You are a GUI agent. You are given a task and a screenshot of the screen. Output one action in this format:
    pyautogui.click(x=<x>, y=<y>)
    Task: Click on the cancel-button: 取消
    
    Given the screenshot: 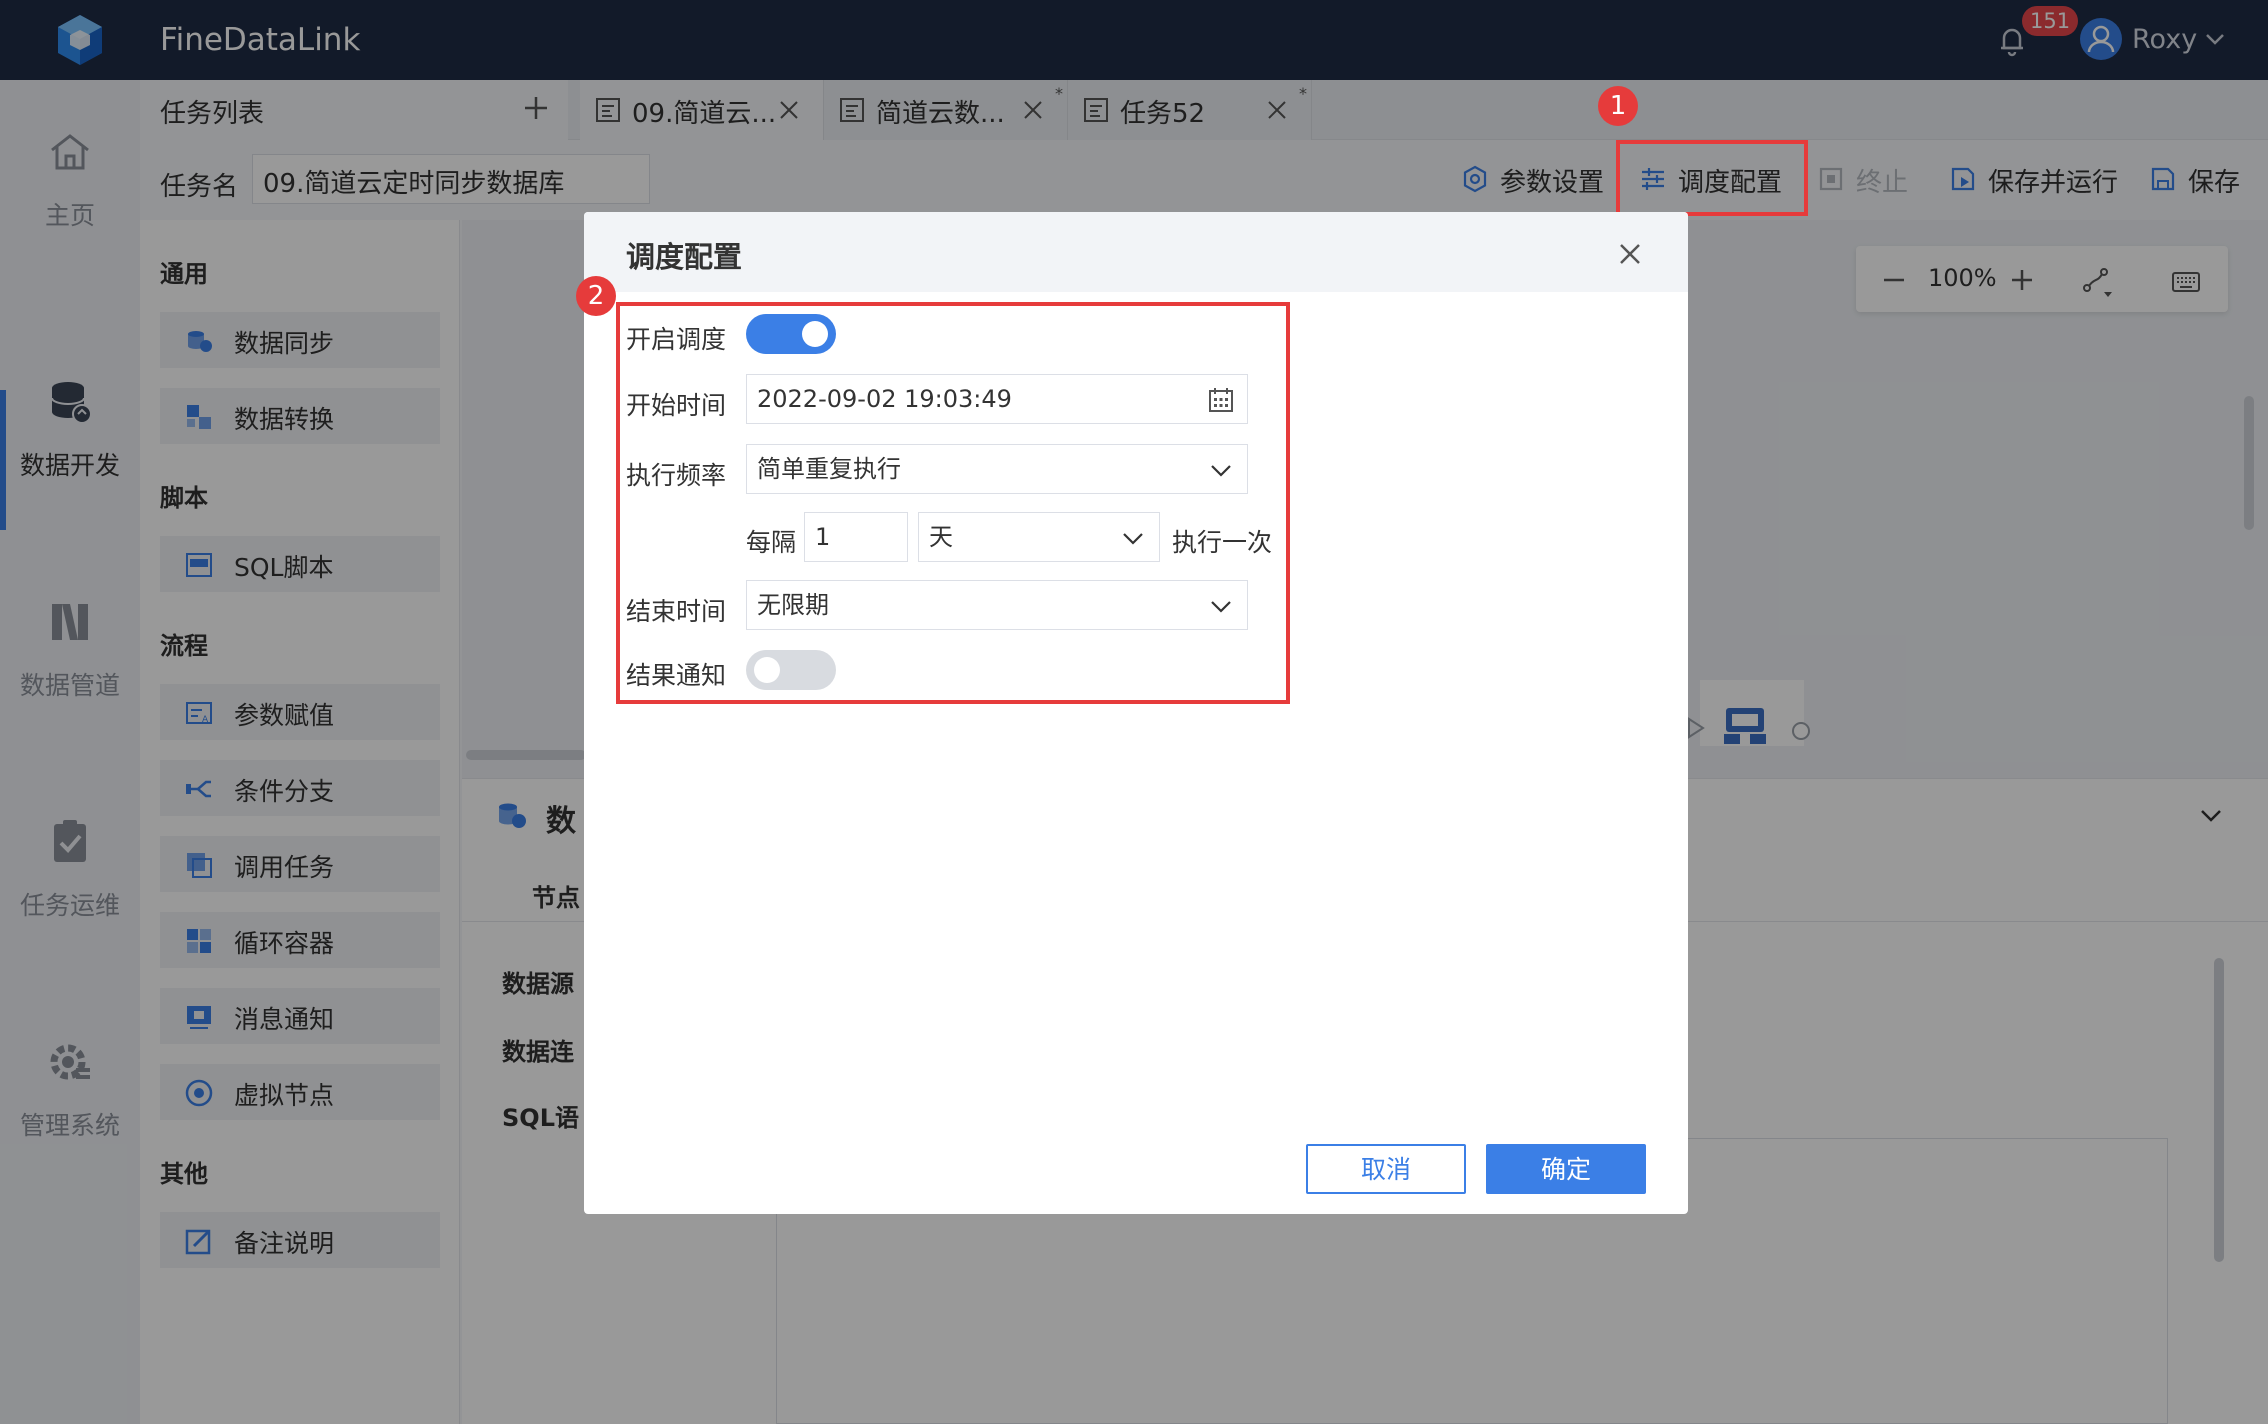 What is the action you would take?
    pyautogui.click(x=1386, y=1169)
    